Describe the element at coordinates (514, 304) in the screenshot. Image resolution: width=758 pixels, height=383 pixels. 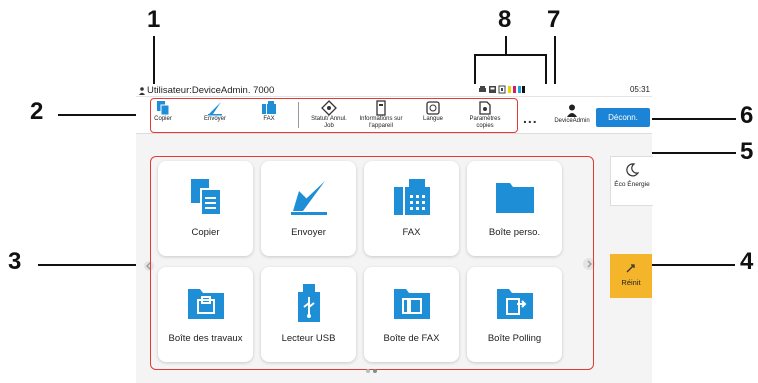
I see `polling-box-icon` at that location.